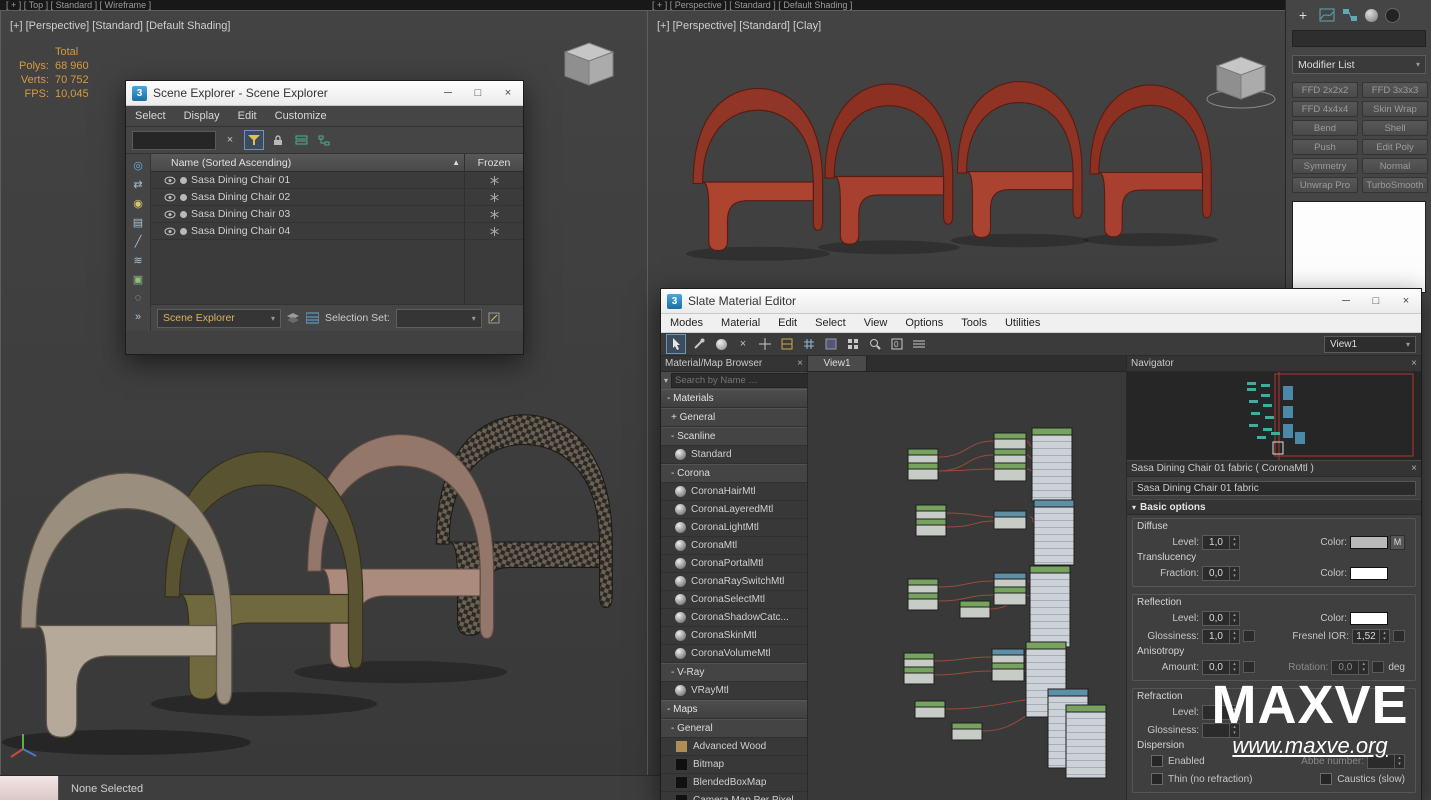 This screenshot has width=1431, height=800. What do you see at coordinates (830, 323) in the screenshot?
I see `menu-item: Select` at bounding box center [830, 323].